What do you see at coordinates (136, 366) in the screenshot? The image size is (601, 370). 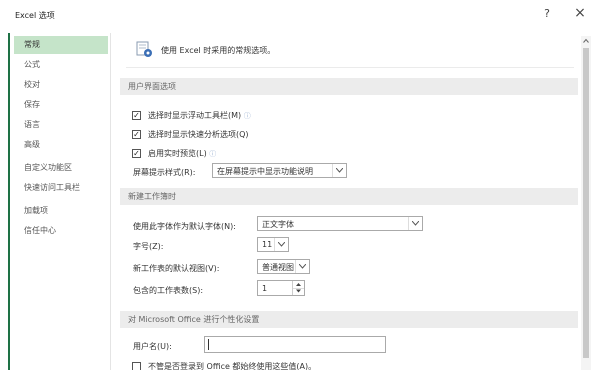 I see `checkbox-always-use-values` at bounding box center [136, 366].